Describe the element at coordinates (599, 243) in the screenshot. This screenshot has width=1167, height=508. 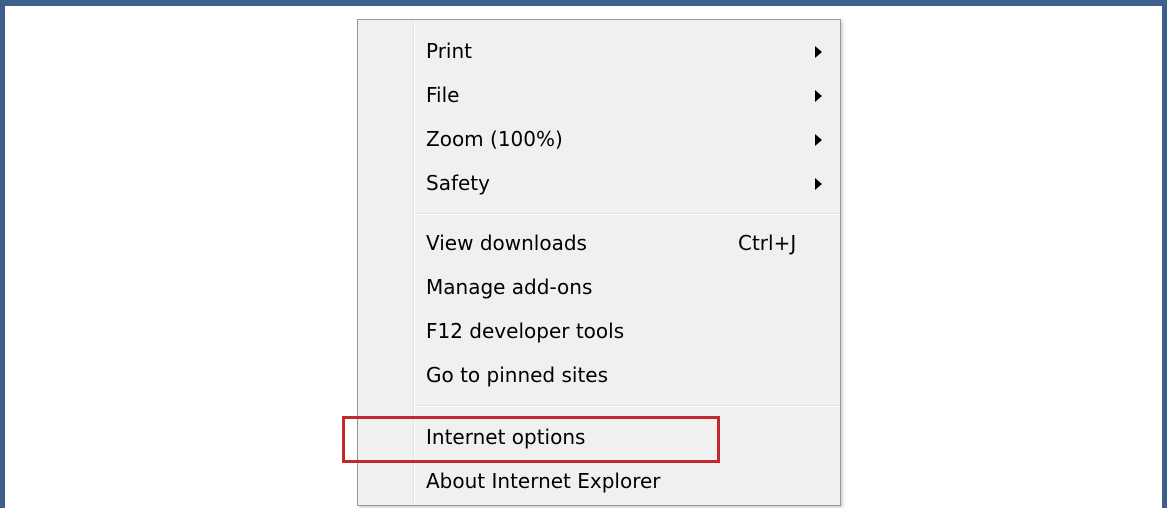
I see `menu-item-view-downloads: View downloads Ctrl+J` at that location.